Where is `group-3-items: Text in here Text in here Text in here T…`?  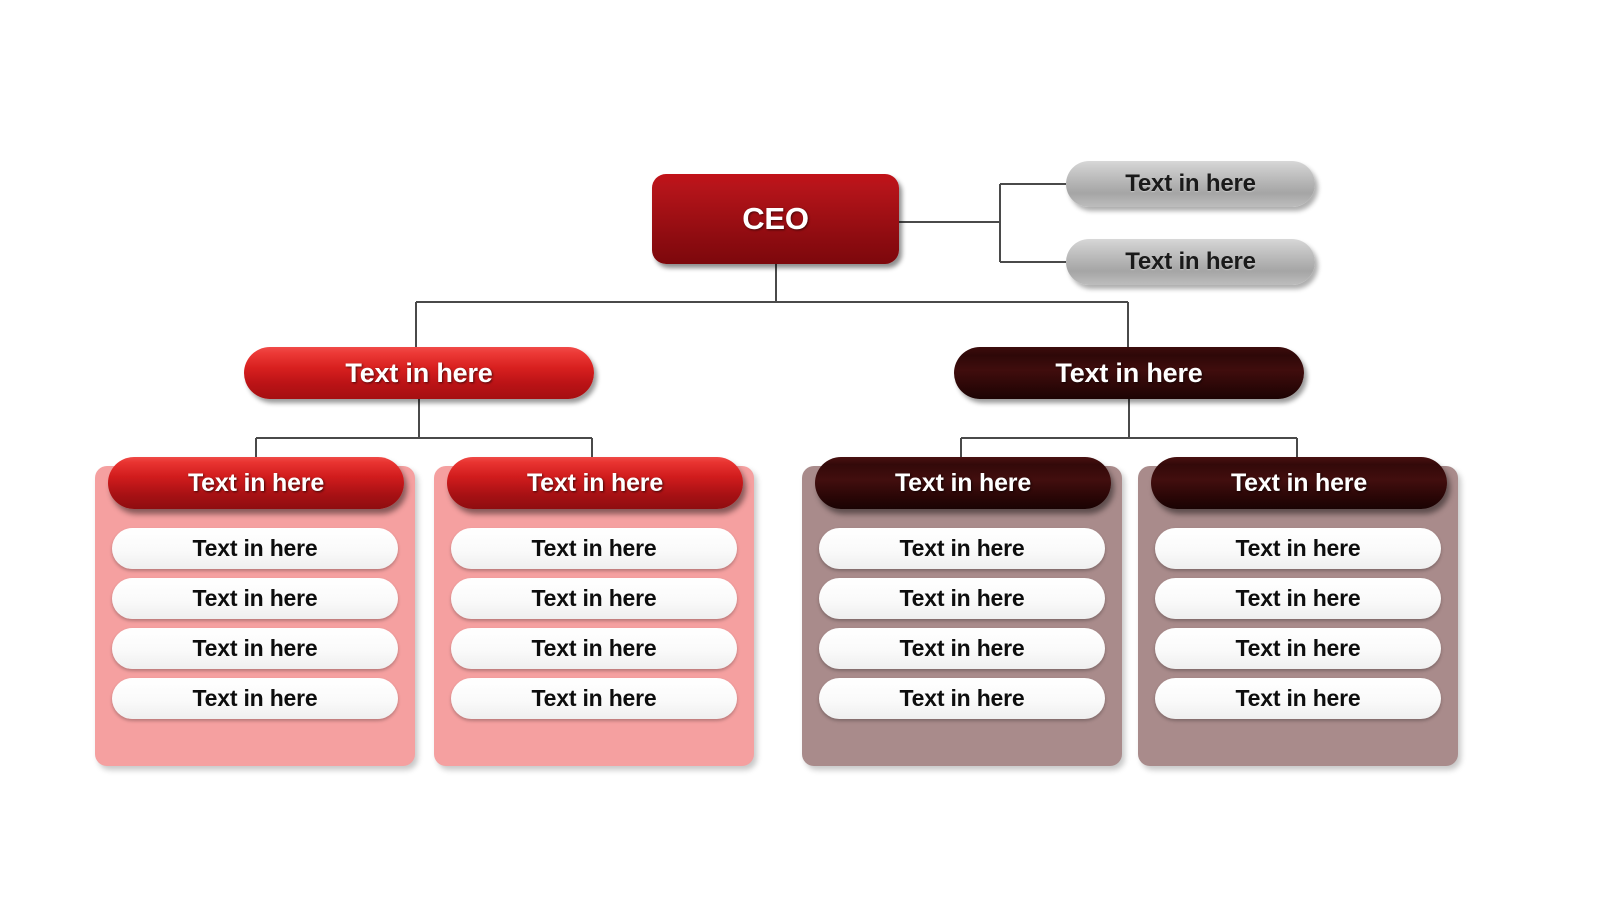
group-3-items: Text in here Text in here Text in here T… is located at coordinates (1298, 623).